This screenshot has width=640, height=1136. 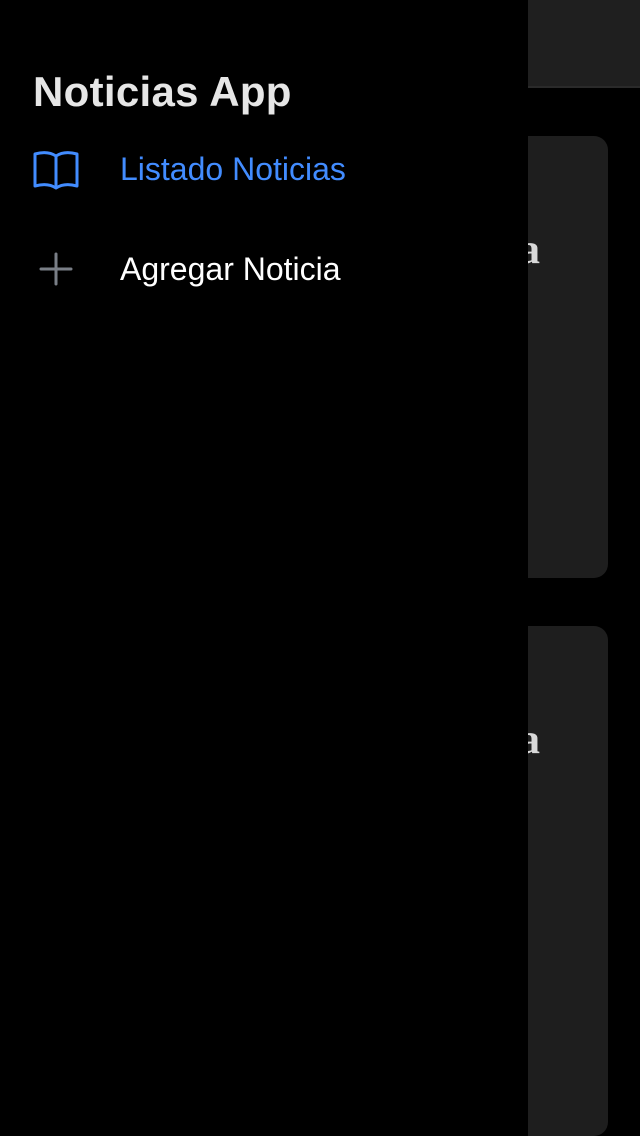 I want to click on menu-item-listado-noticias: Listado Noticias, so click(x=264, y=169).